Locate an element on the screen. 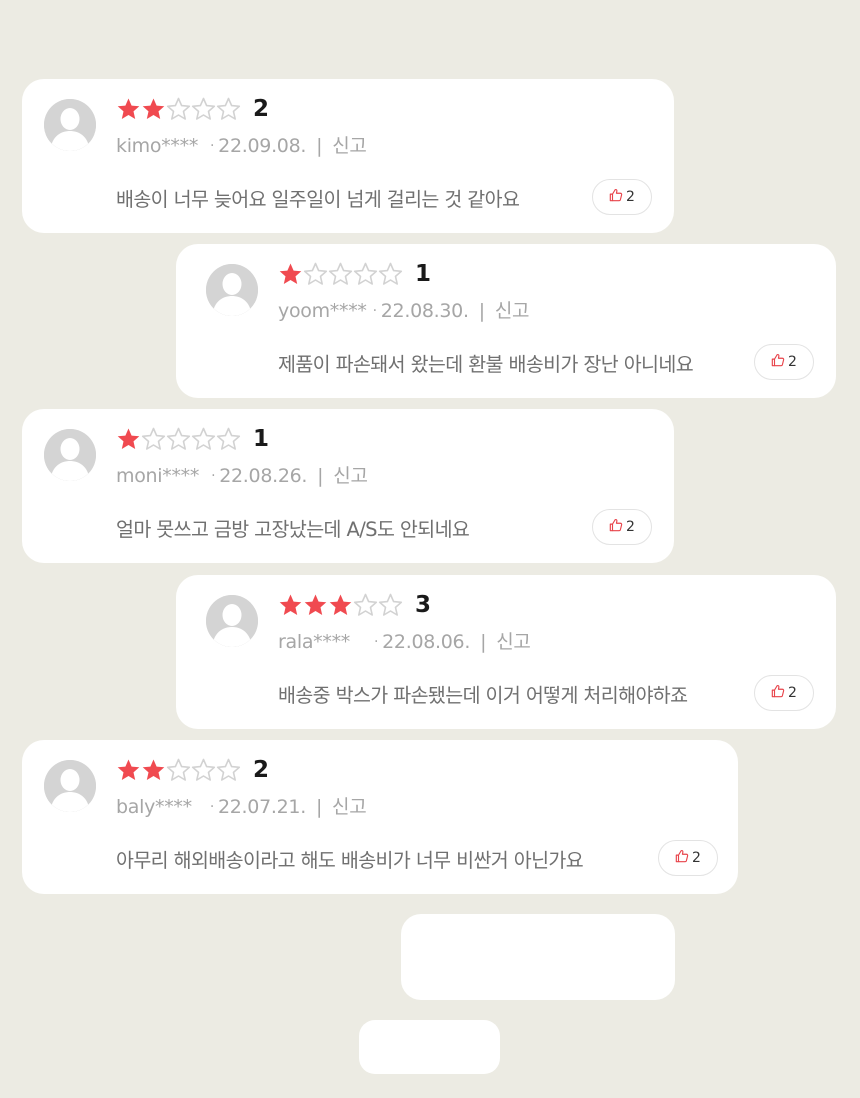 The height and width of the screenshot is (1098, 860). review-comment: 제품이 파손돼서 왔는데 환불 배송비가 장난 아니네요 is located at coordinates (486, 364).